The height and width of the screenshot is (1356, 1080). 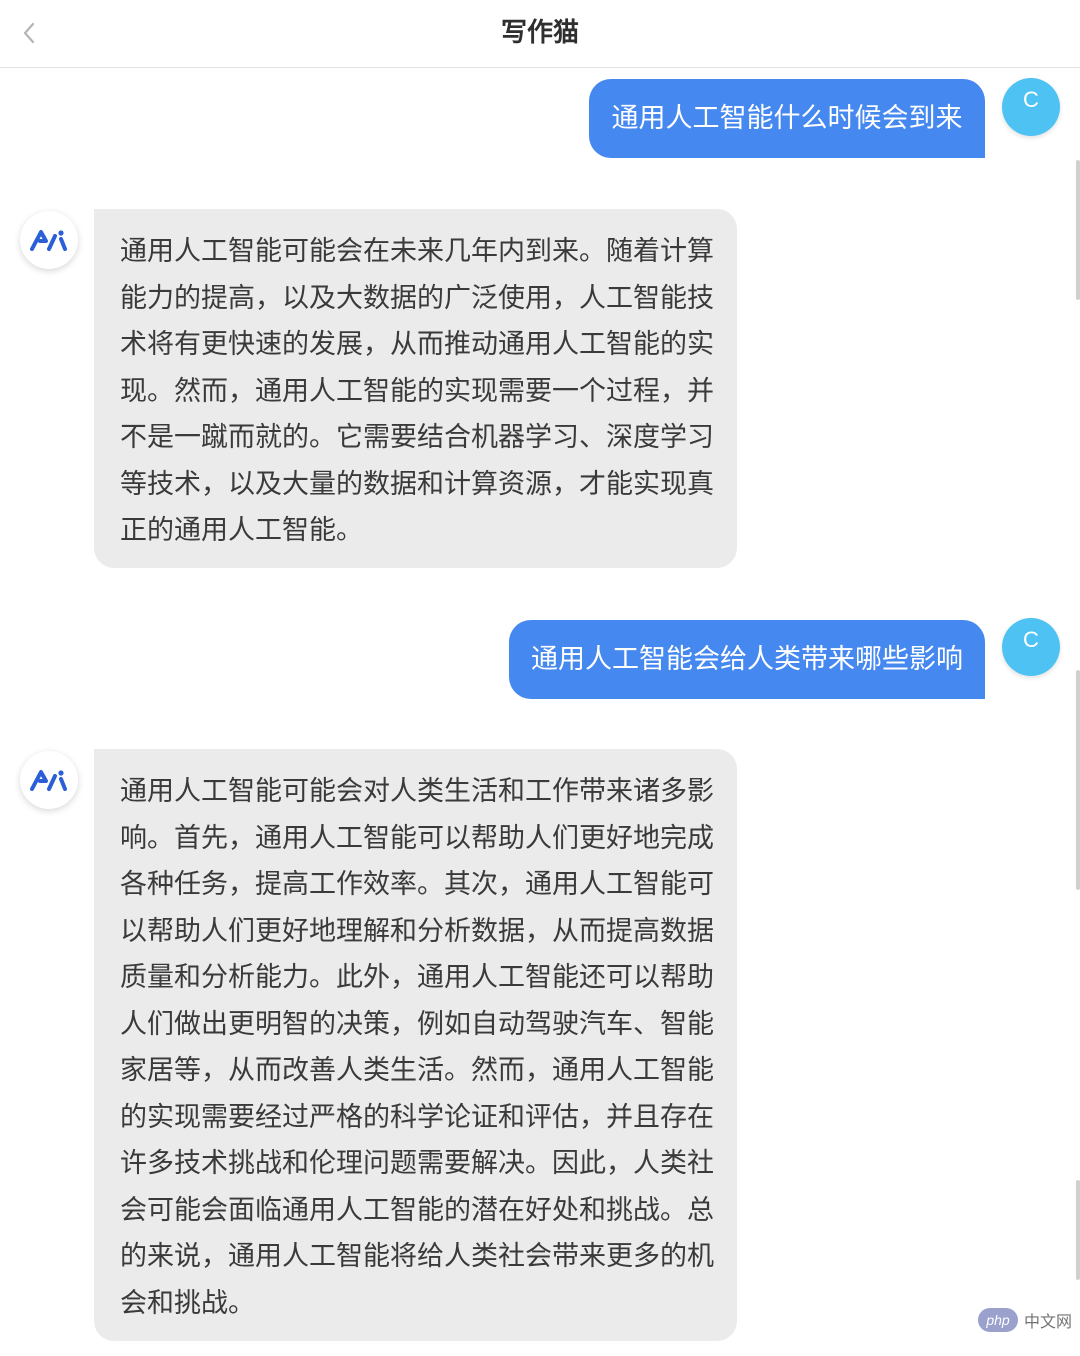 What do you see at coordinates (417, 1117) in the screenshot?
I see `ai-message-line: 的实现需要经过严格的科学论证和评估，并且存在` at bounding box center [417, 1117].